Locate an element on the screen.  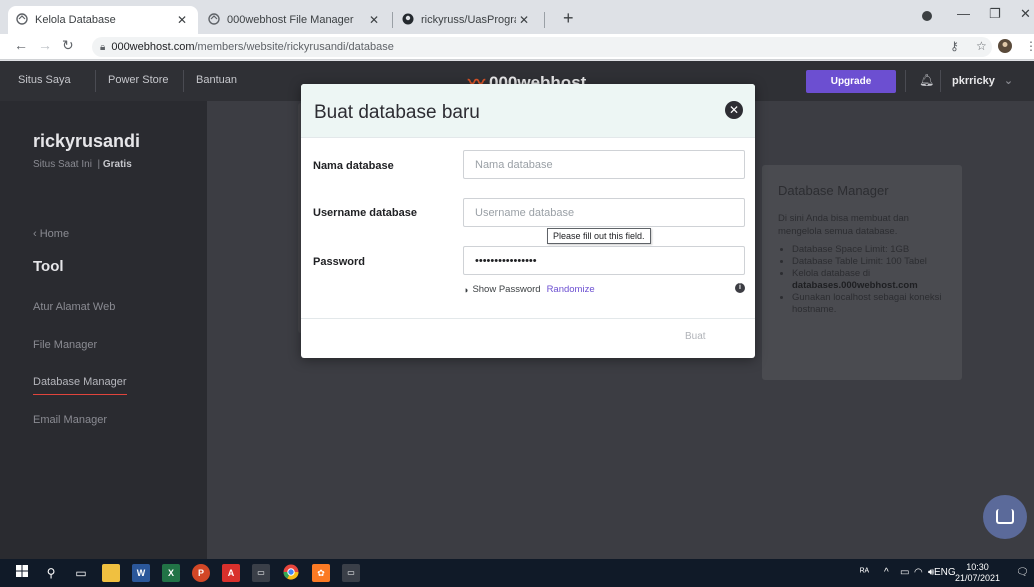
username: pkrricky is located at coordinates (973, 81).